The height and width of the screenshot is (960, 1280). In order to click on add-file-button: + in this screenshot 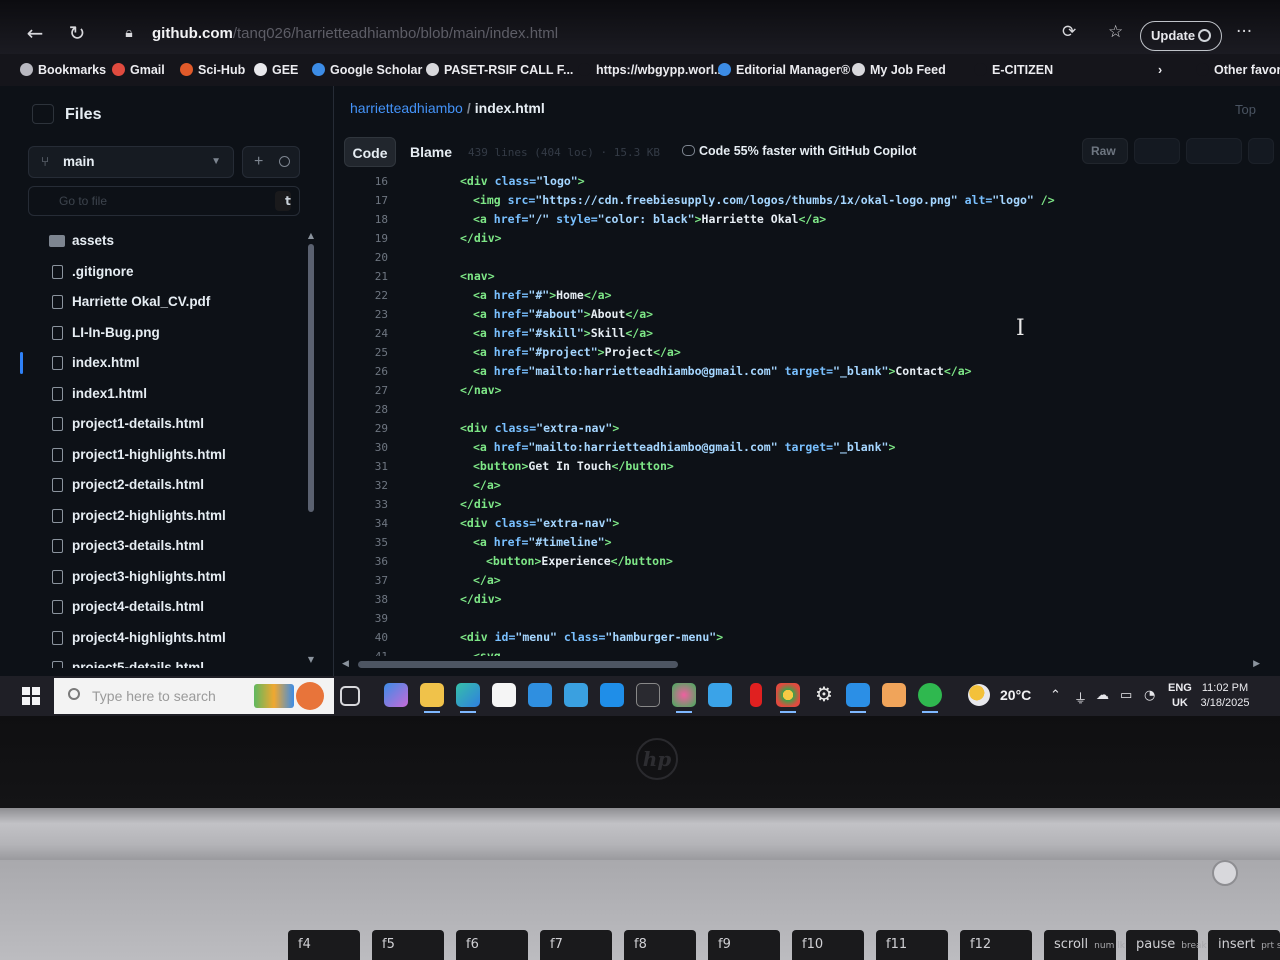, I will do `click(271, 162)`.